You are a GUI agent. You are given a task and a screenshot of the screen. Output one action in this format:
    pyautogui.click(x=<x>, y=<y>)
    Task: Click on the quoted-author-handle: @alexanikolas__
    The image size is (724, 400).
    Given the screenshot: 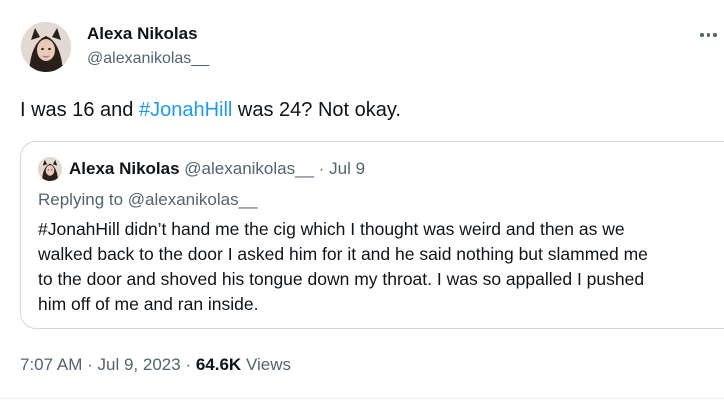 What is the action you would take?
    pyautogui.click(x=249, y=168)
    